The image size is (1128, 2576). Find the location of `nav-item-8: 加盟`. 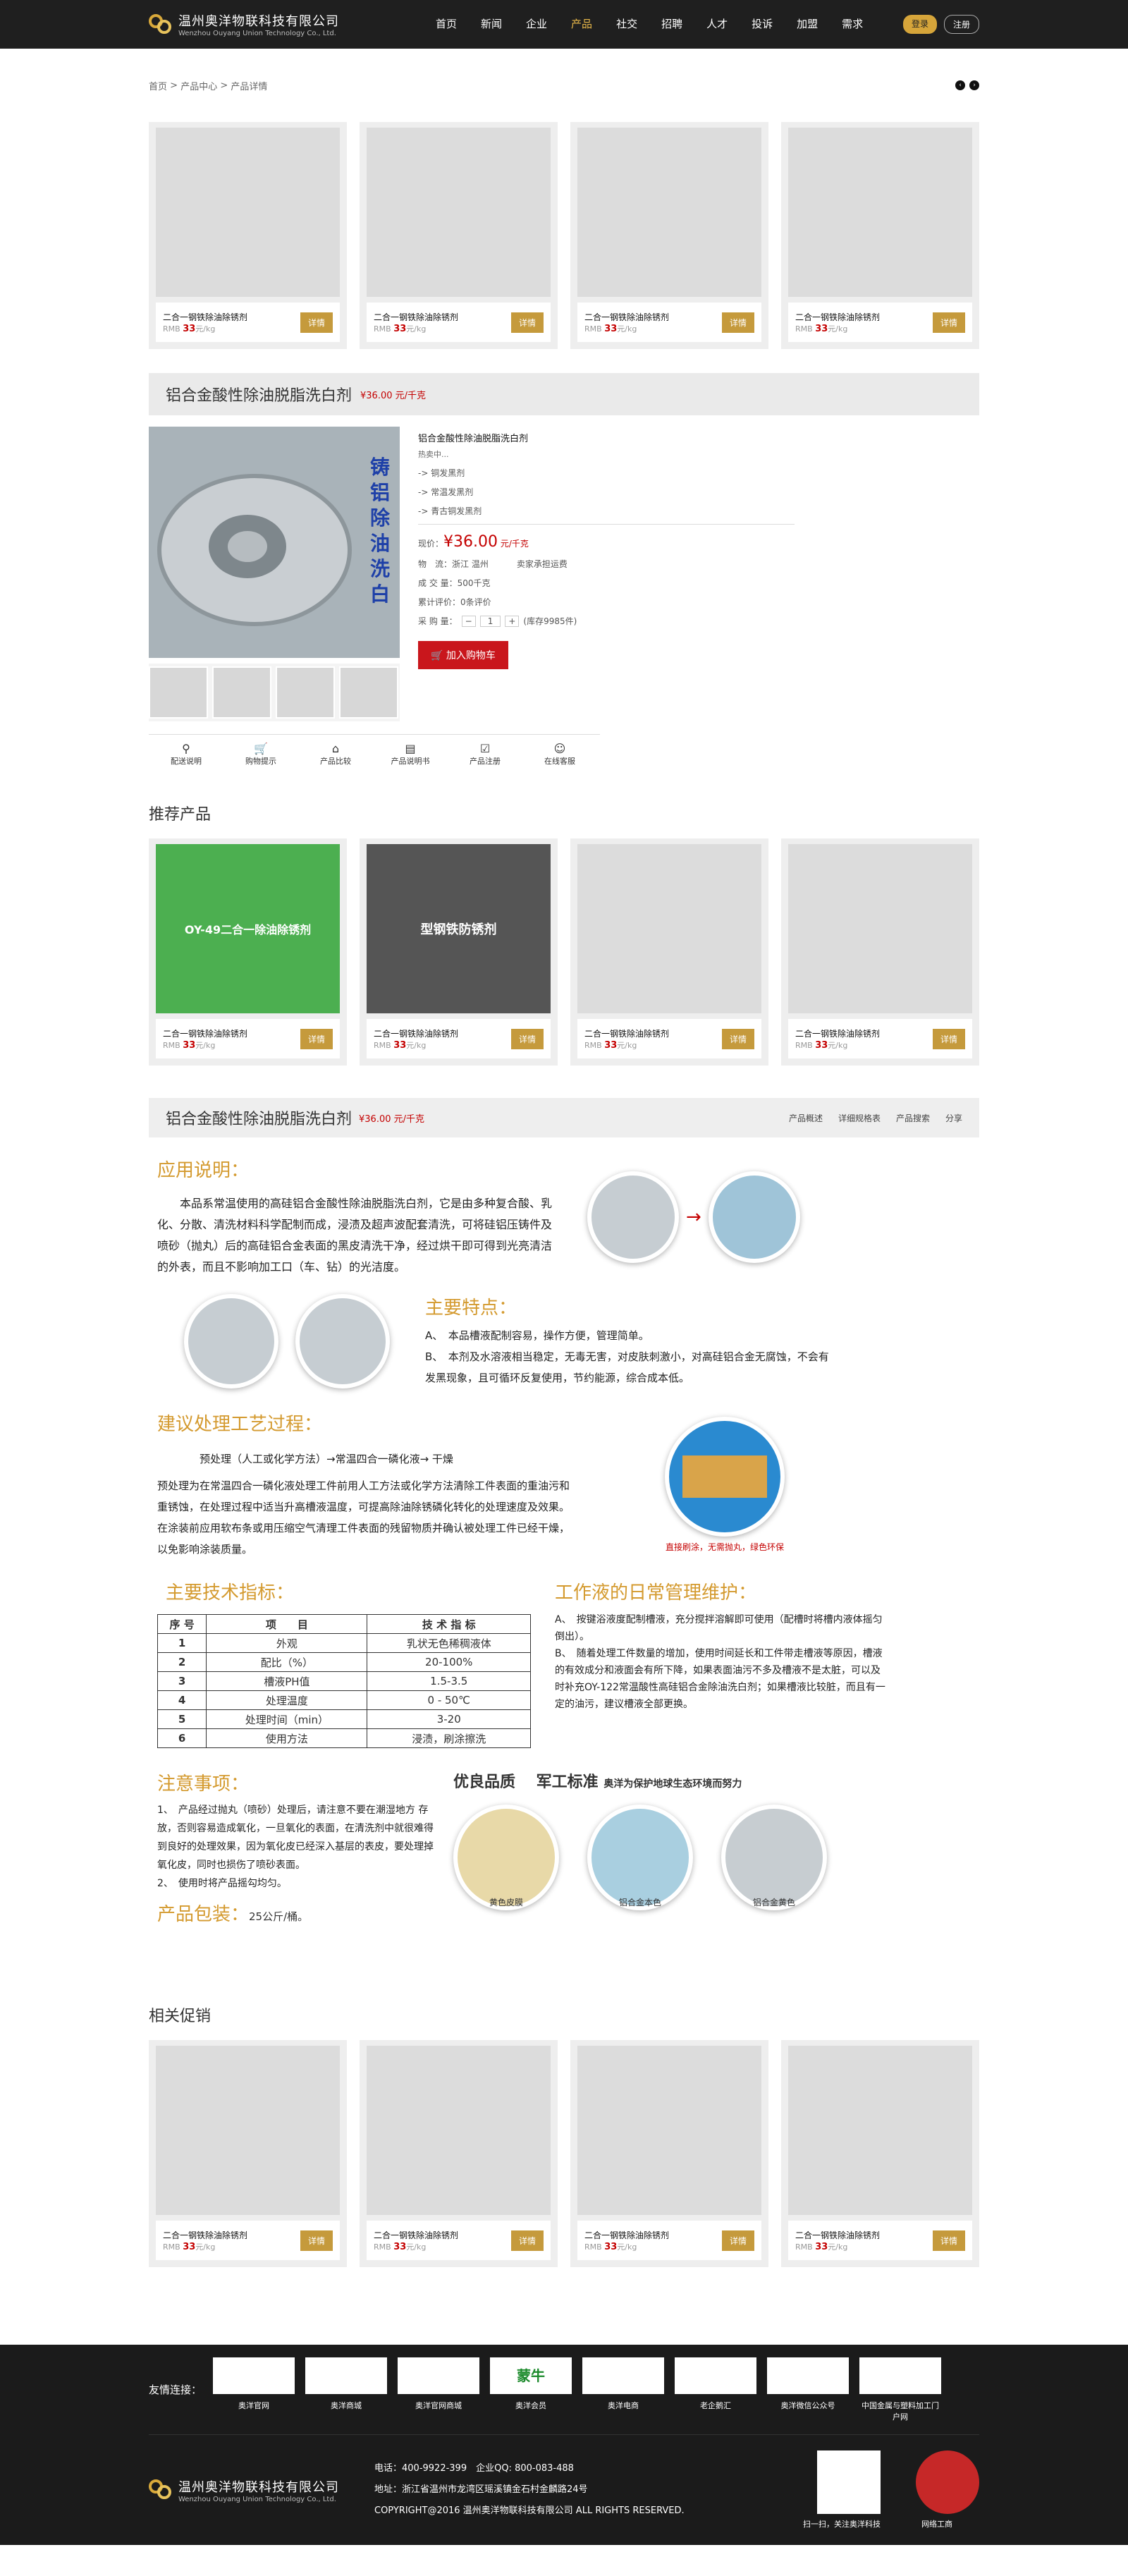

nav-item-8: 加盟 is located at coordinates (807, 25).